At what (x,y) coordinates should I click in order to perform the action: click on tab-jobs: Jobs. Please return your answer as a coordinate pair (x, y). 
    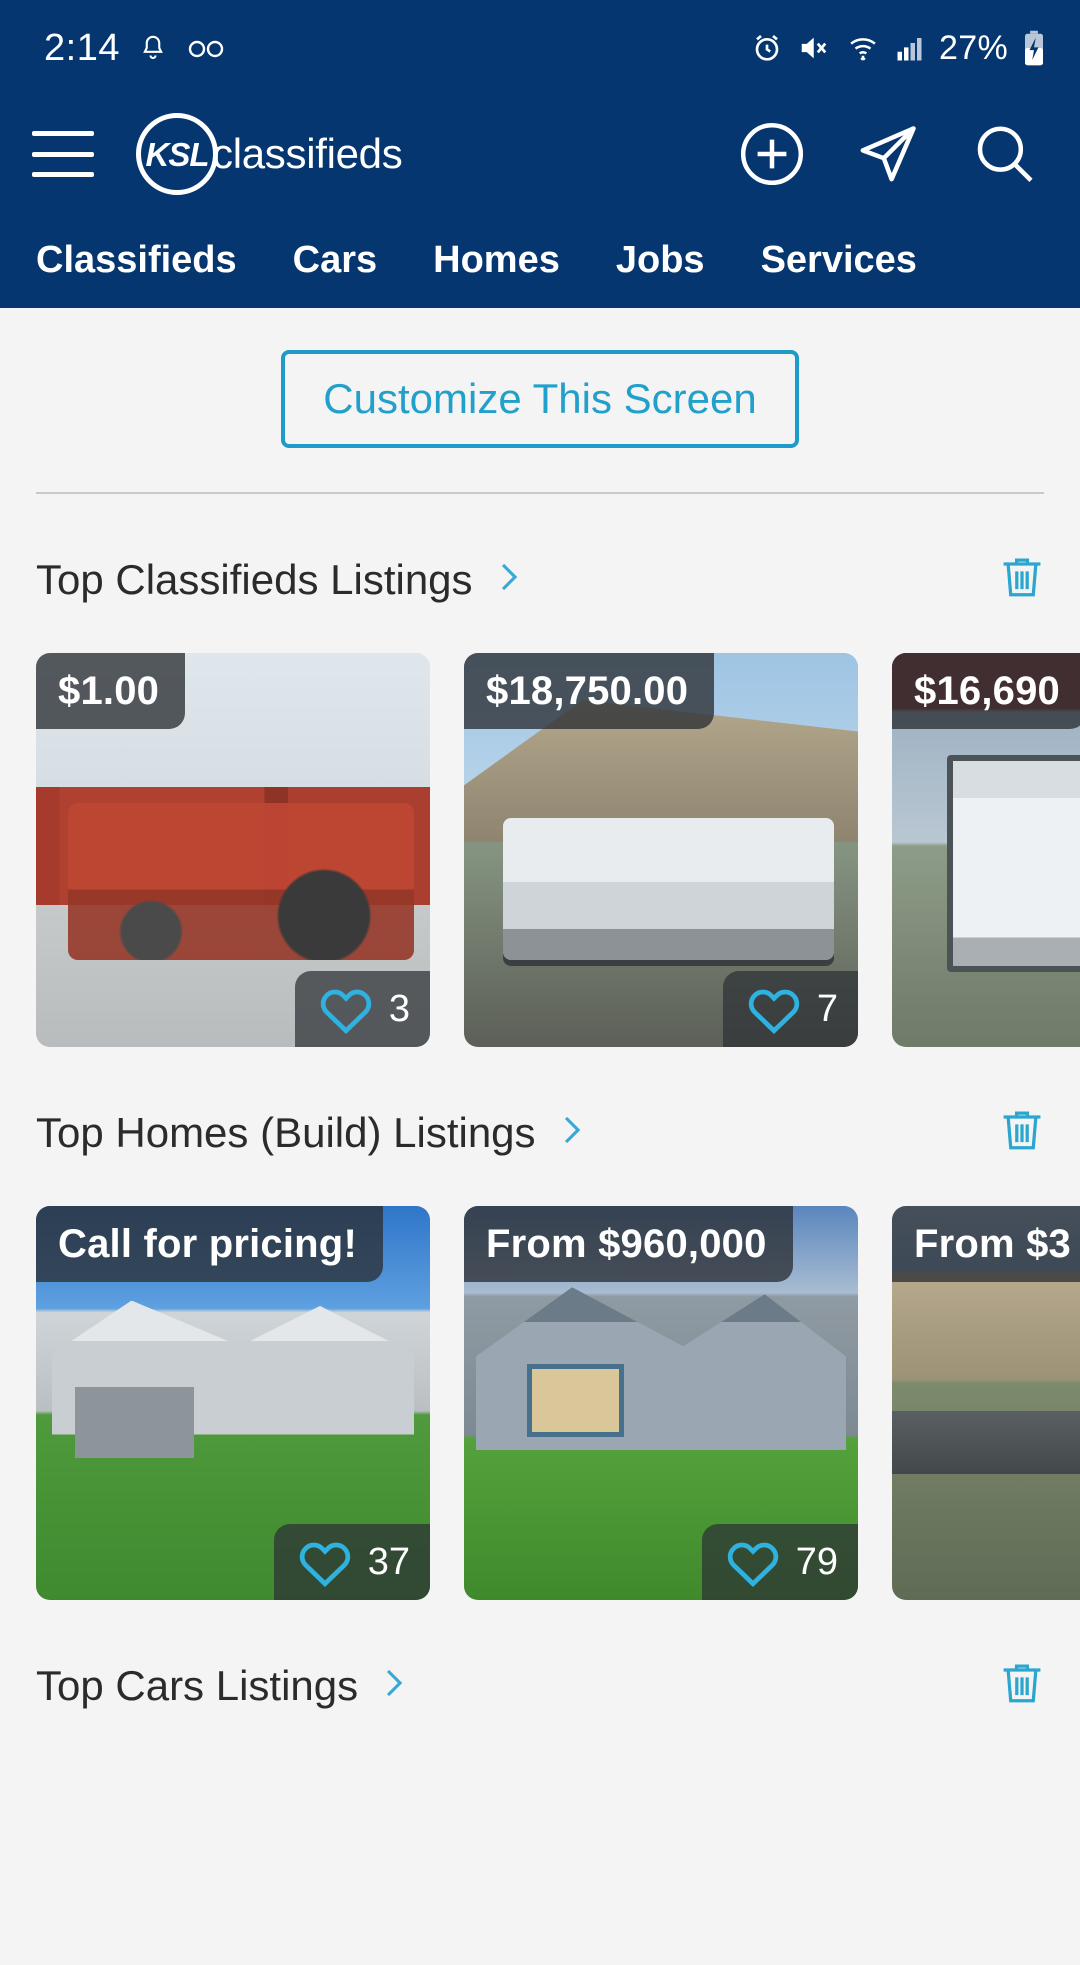
    Looking at the image, I should click on (660, 260).